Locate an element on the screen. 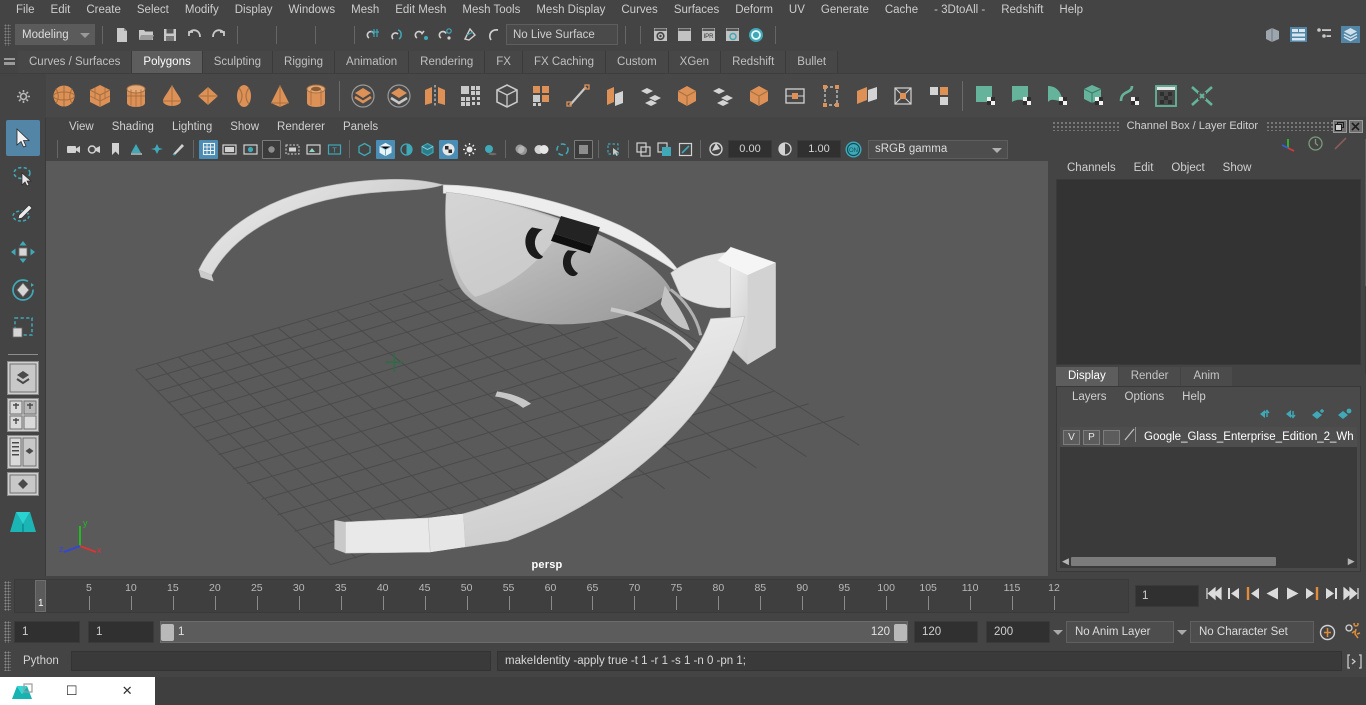 Image resolution: width=1366 pixels, height=705 pixels. select-tool is located at coordinates (22, 138).